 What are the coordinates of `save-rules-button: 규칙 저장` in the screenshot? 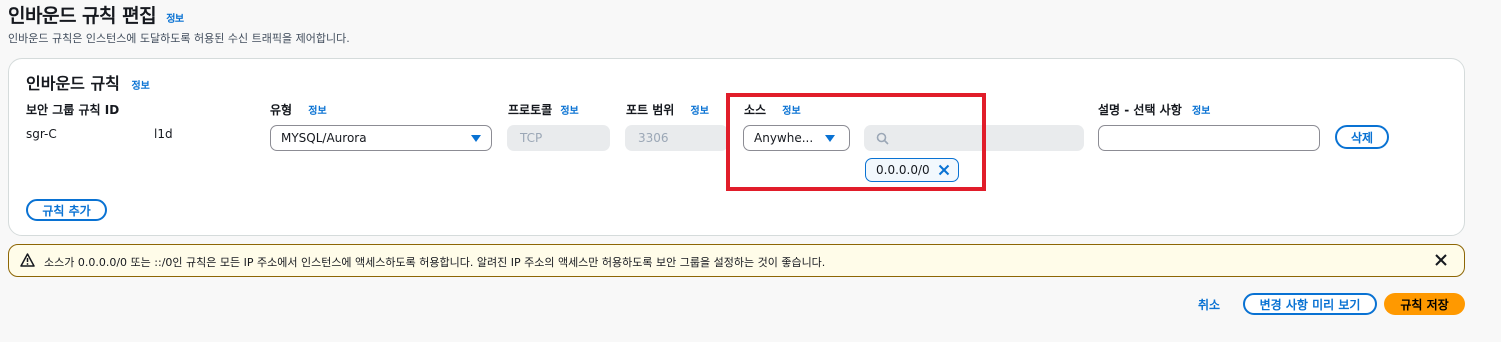 It's located at (1424, 304).